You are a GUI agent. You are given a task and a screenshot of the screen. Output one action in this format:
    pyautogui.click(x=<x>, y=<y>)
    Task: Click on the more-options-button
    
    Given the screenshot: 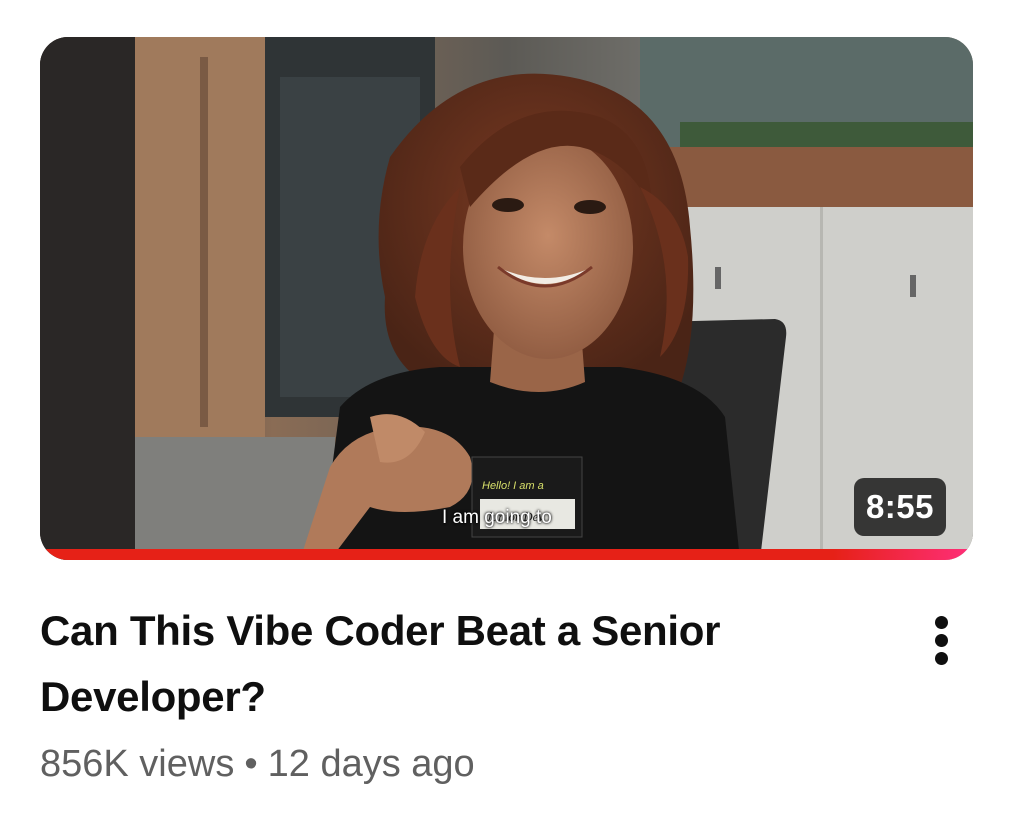 What is the action you would take?
    pyautogui.click(x=942, y=640)
    